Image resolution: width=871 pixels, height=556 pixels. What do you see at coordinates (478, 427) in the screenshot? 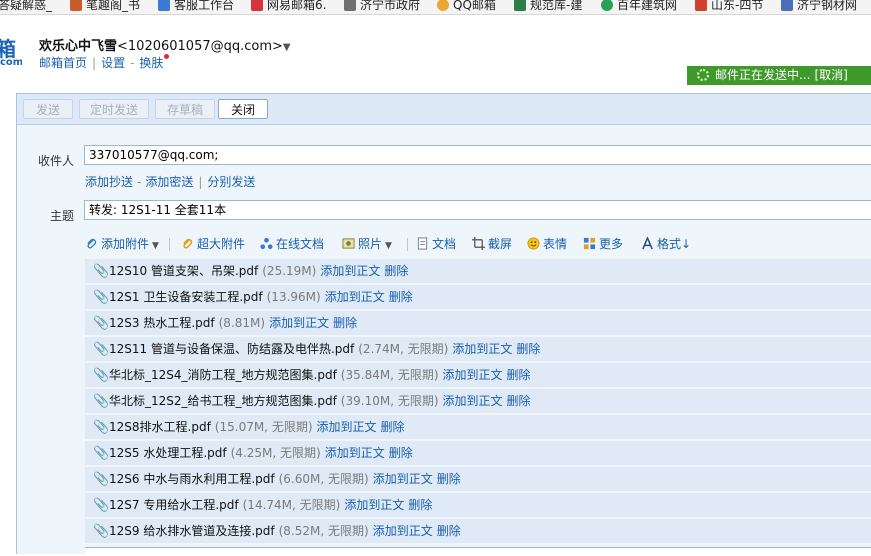
I see `attachment-item: 📎12S8排水工程.pdf (15.07M, 无限期) 添加到正文 删除` at bounding box center [478, 427].